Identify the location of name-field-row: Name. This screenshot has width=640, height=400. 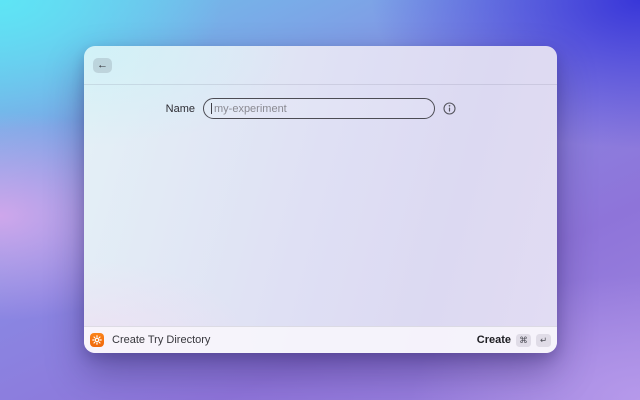
(320, 108).